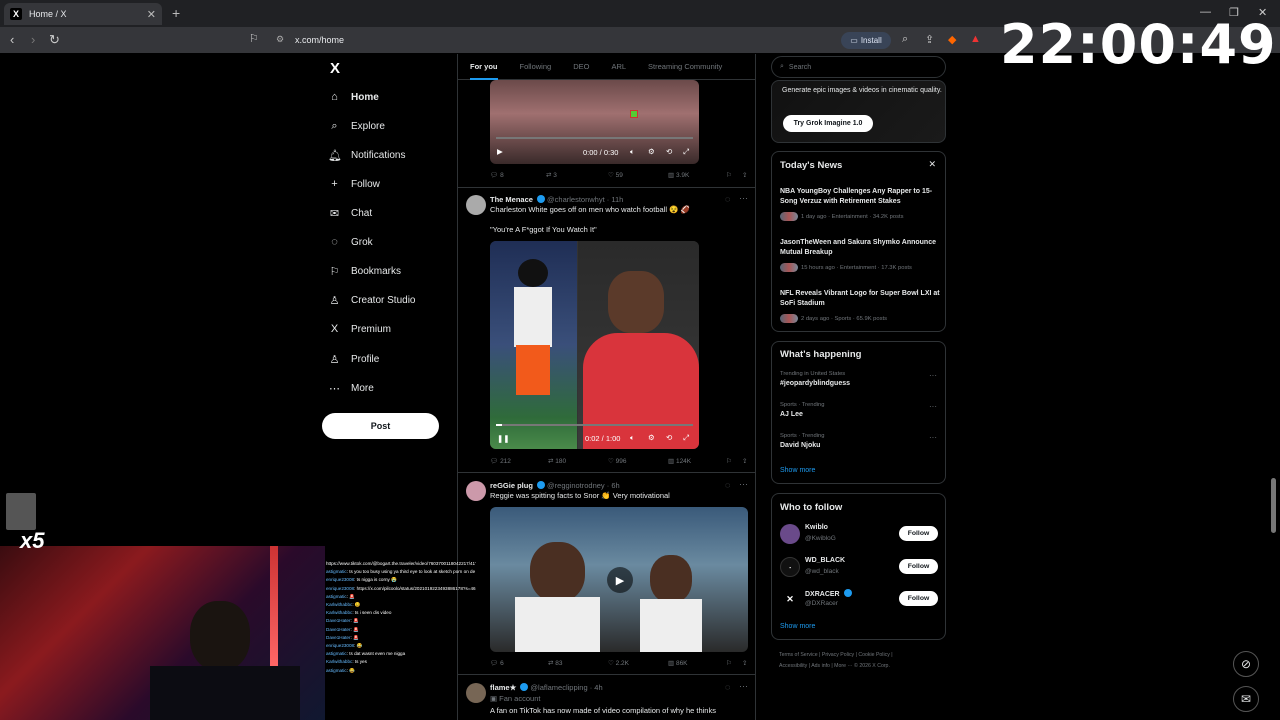 This screenshot has width=1280, height=720. Describe the element at coordinates (500, 461) in the screenshot. I see `reply-count: 💬︎ 212` at that location.